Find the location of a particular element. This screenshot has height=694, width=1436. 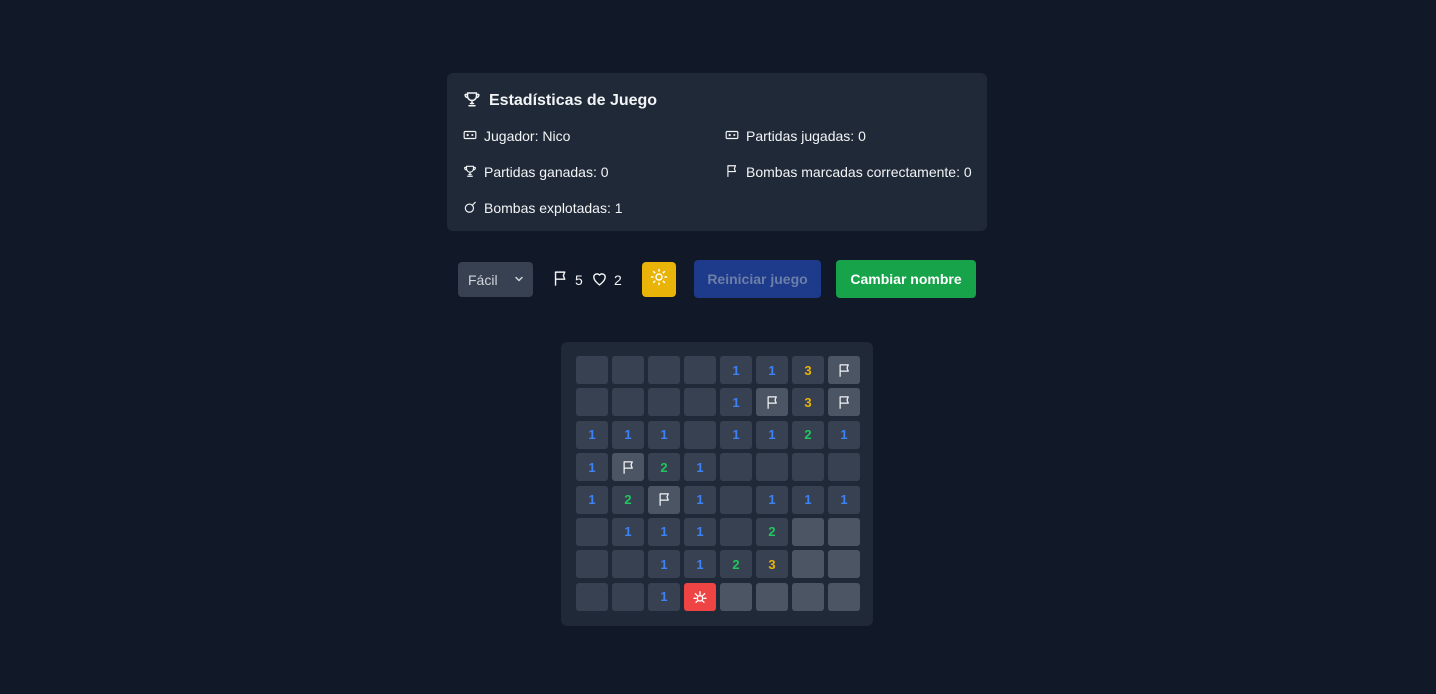

chevron-down-icon is located at coordinates (519, 280).